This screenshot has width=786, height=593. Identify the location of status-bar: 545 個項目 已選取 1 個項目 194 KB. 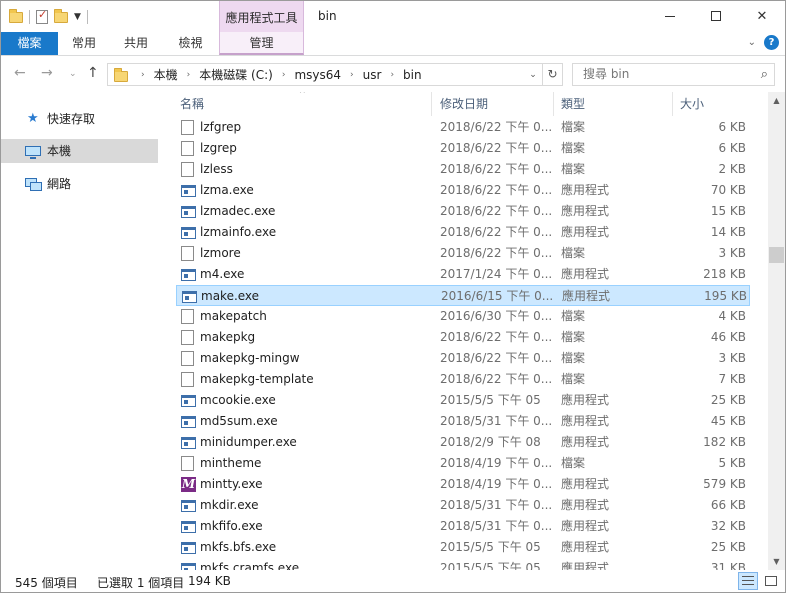
(393, 581).